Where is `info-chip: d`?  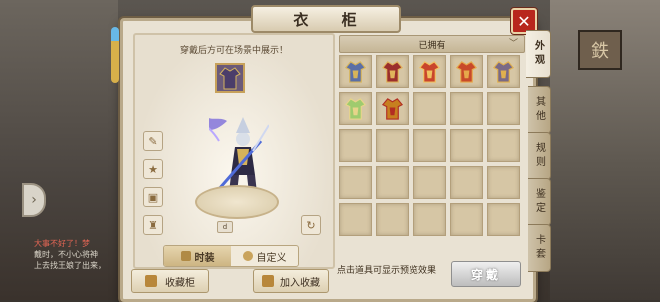
info-chip: d is located at coordinates (225, 227).